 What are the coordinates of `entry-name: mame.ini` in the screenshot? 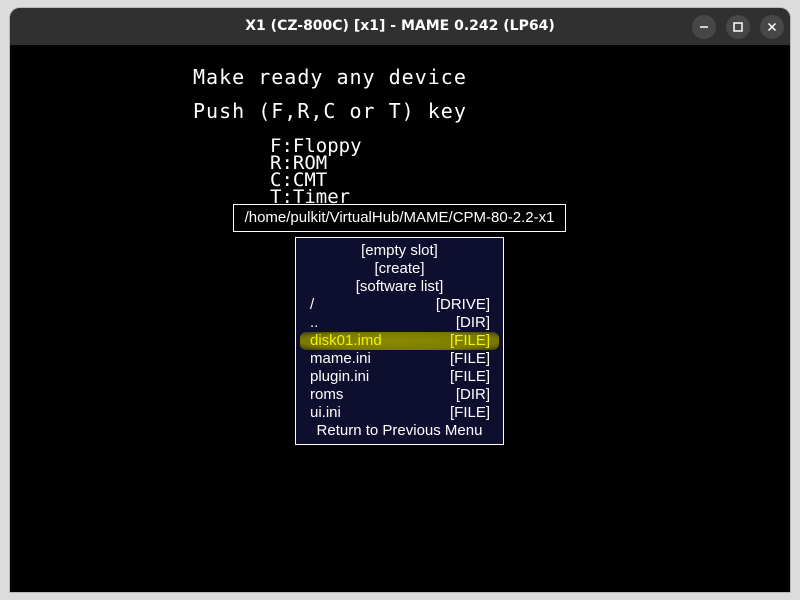 It's located at (340, 358).